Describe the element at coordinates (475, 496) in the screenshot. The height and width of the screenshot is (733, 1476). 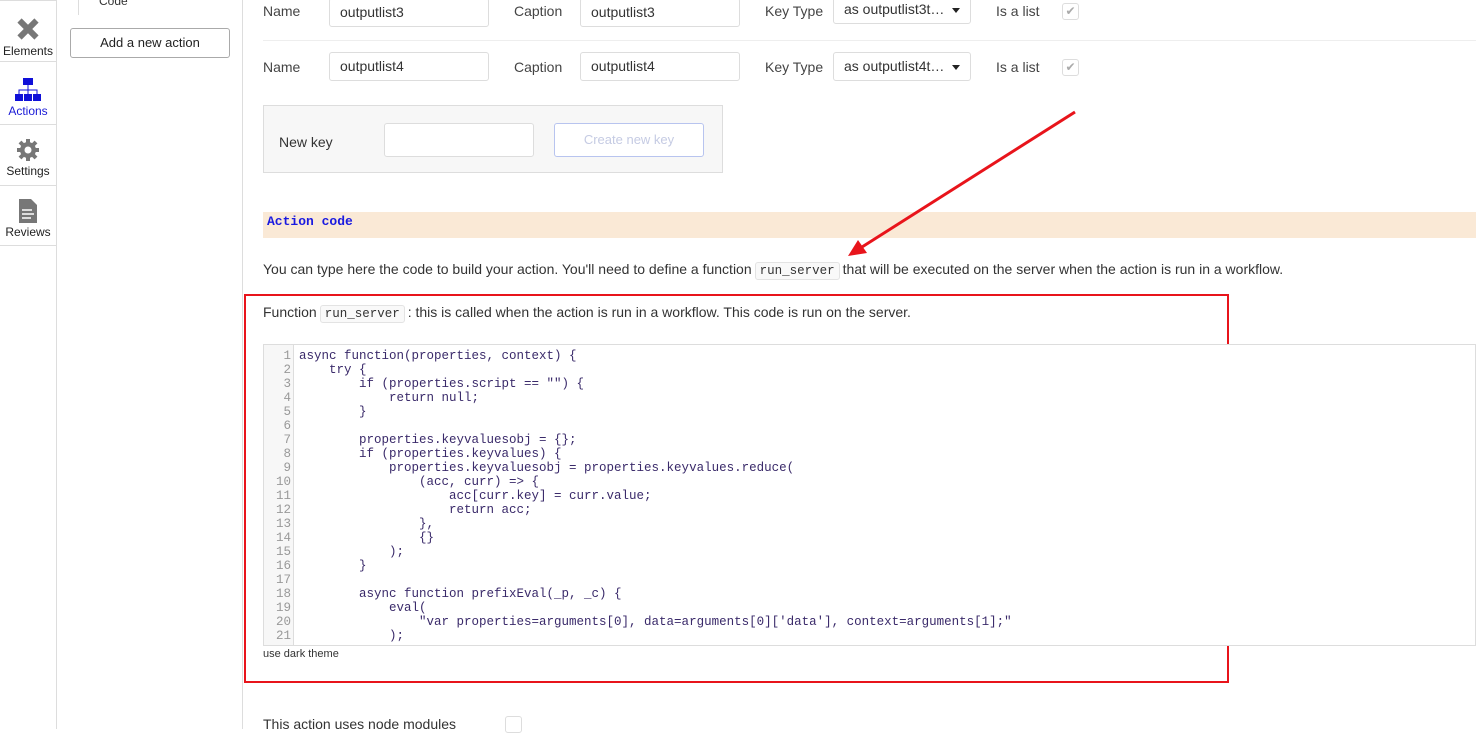
I see `line-text: acc[curr.key] = curr.value;` at that location.